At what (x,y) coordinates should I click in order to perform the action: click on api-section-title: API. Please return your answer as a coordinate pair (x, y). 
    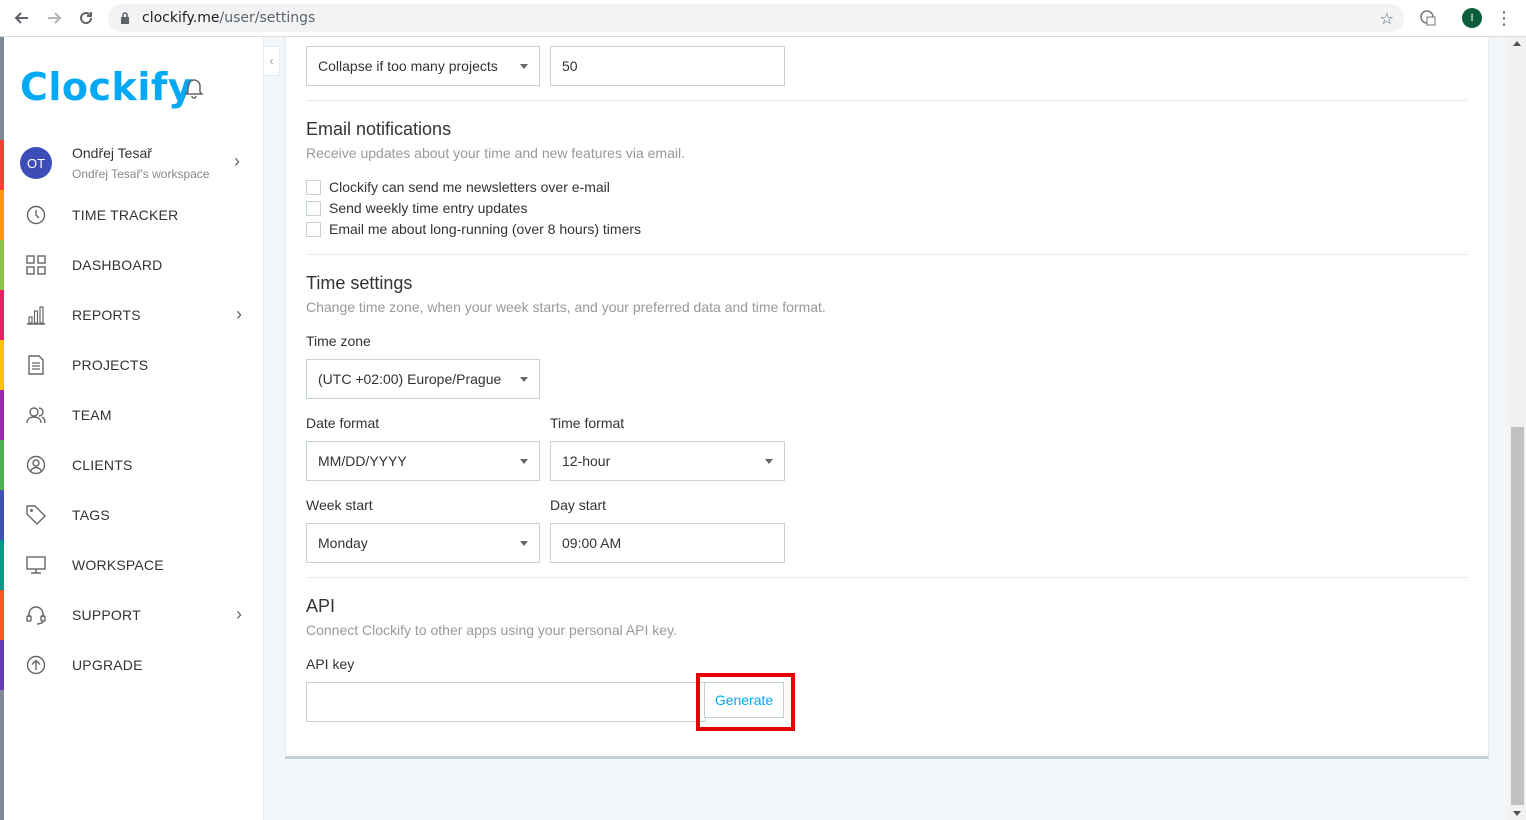
    Looking at the image, I should click on (321, 606).